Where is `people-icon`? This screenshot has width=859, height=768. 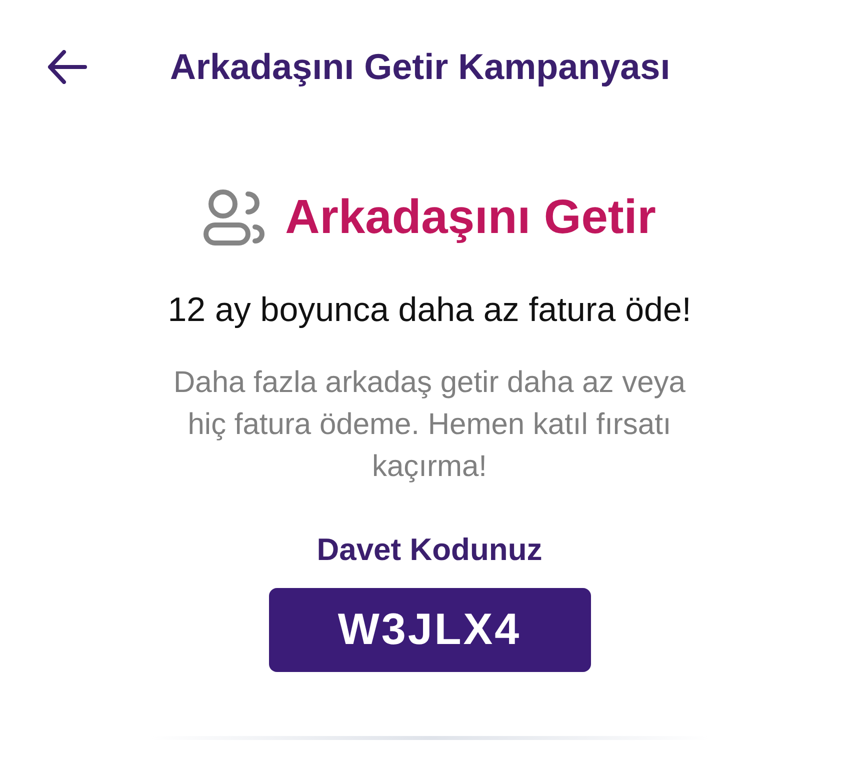
people-icon is located at coordinates (235, 218).